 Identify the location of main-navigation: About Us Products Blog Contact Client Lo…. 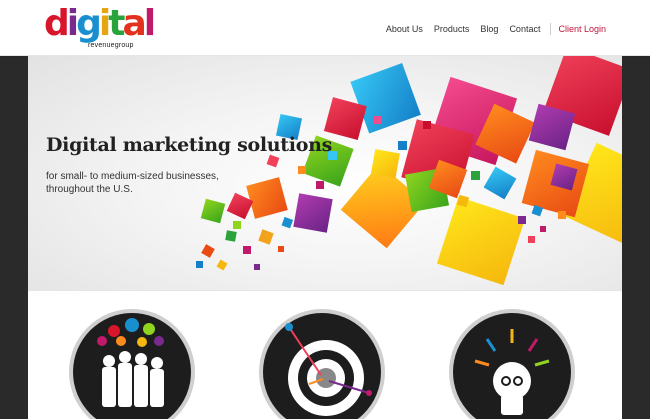
(490, 29).